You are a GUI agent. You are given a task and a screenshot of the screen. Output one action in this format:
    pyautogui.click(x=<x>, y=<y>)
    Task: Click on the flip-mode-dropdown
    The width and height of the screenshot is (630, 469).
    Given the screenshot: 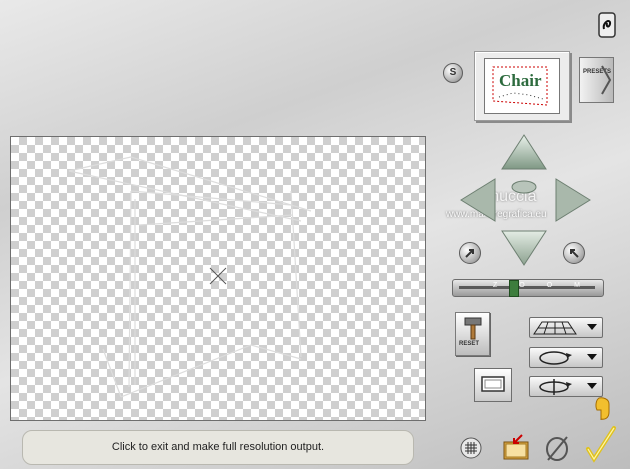 What is the action you would take?
    pyautogui.click(x=566, y=386)
    